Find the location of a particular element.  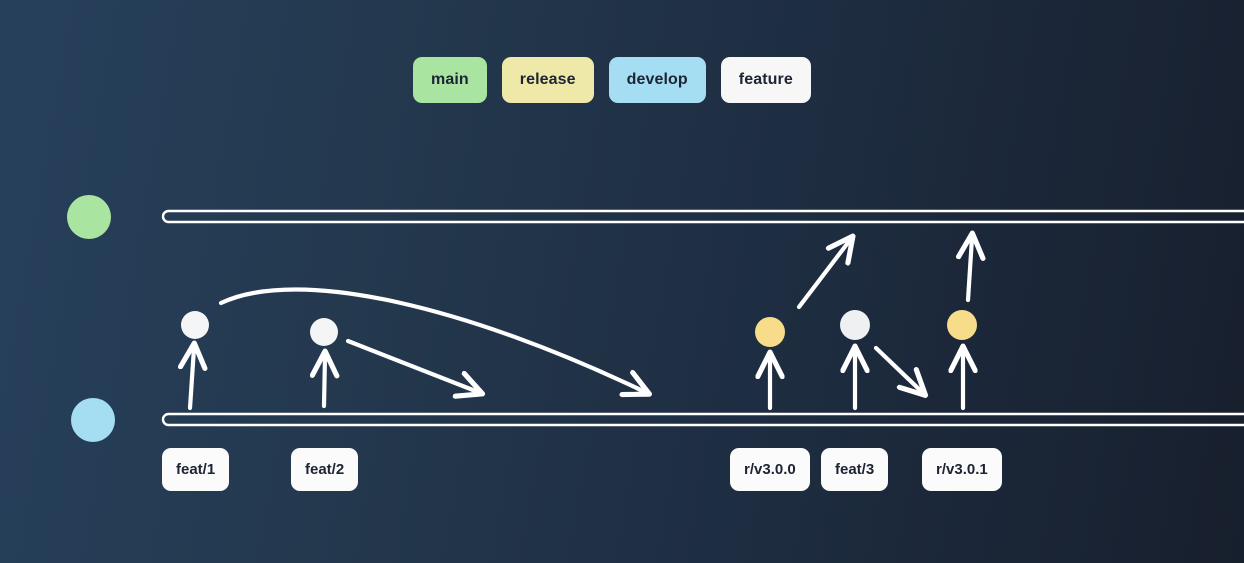

commit-tag-feat3-label: feat/3 is located at coordinates (855, 469).